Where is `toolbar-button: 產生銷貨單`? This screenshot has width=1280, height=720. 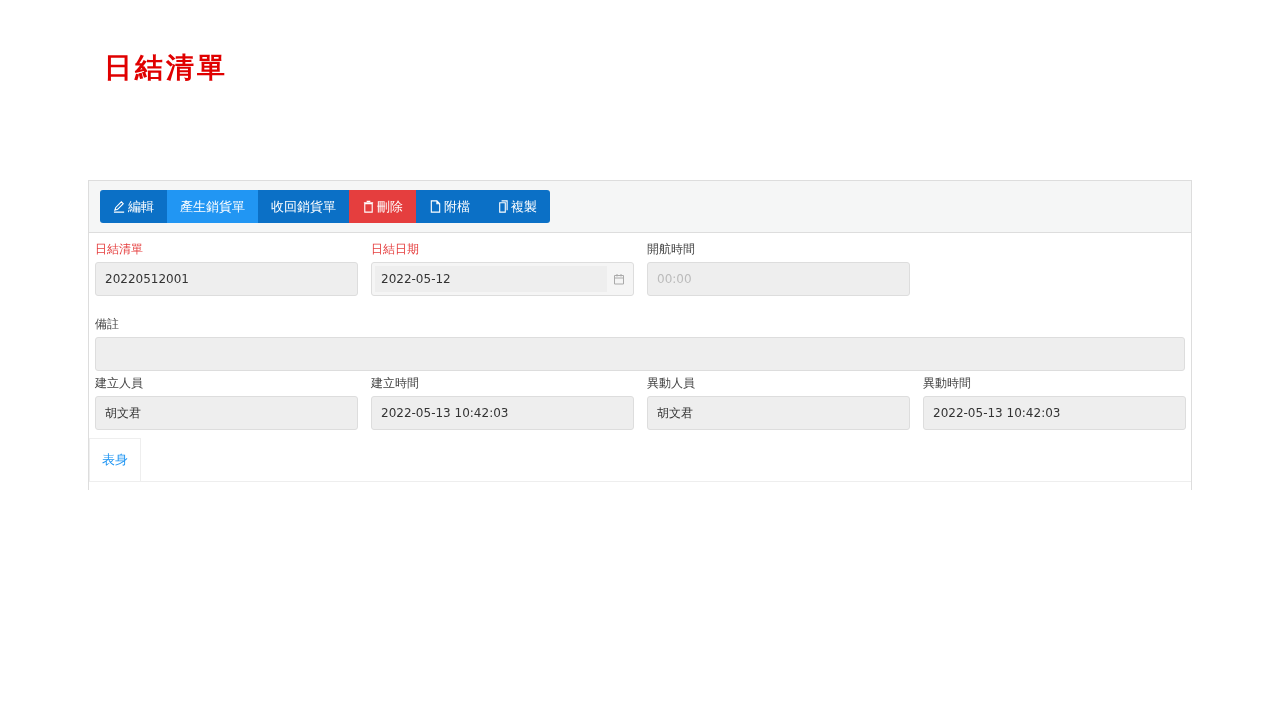
toolbar-button: 產生銷貨單 is located at coordinates (212, 206).